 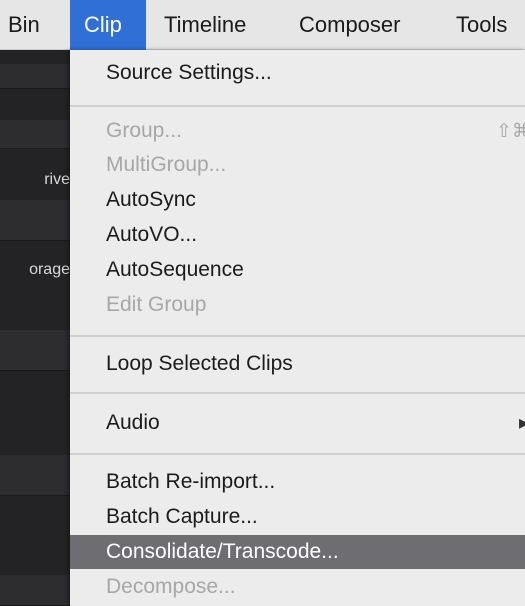 I want to click on menu-item-autosync: AutoSync, so click(x=297, y=200).